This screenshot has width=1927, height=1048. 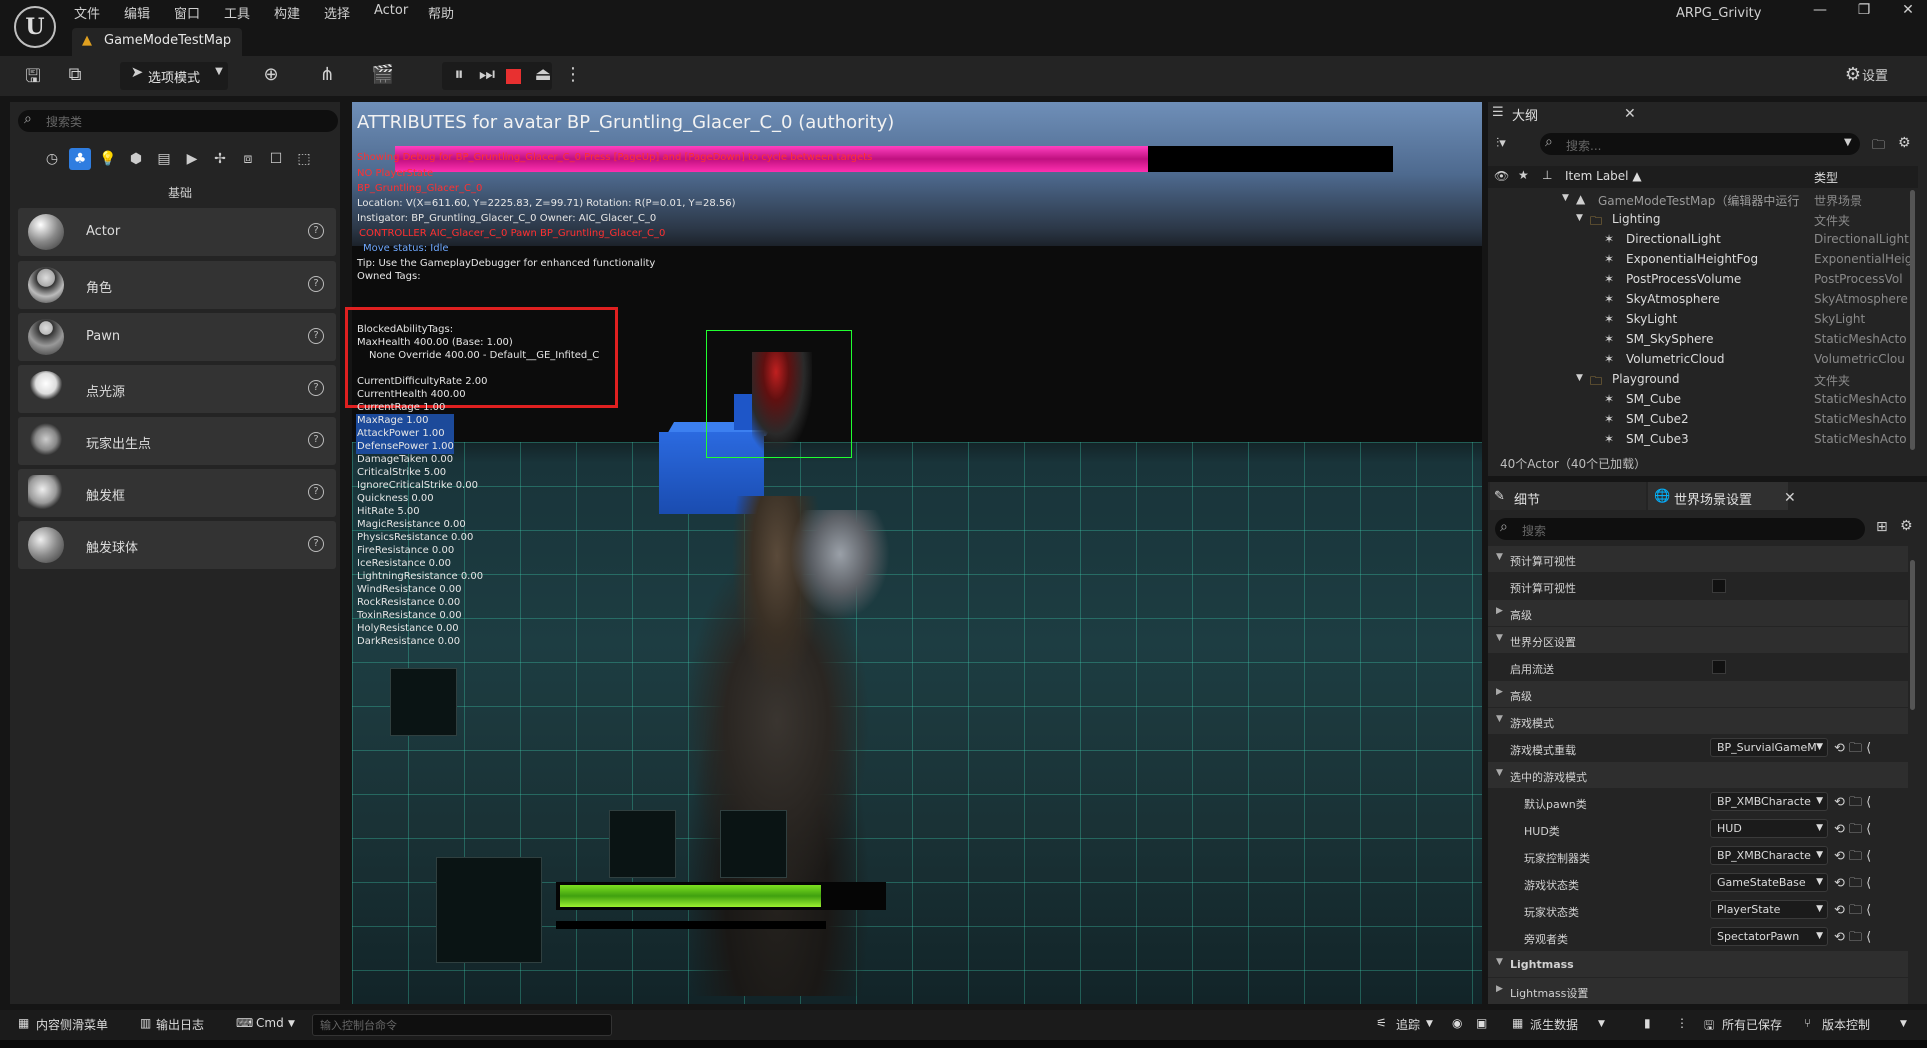 What do you see at coordinates (304, 159) in the screenshot?
I see `favorites-icon: ⬚` at bounding box center [304, 159].